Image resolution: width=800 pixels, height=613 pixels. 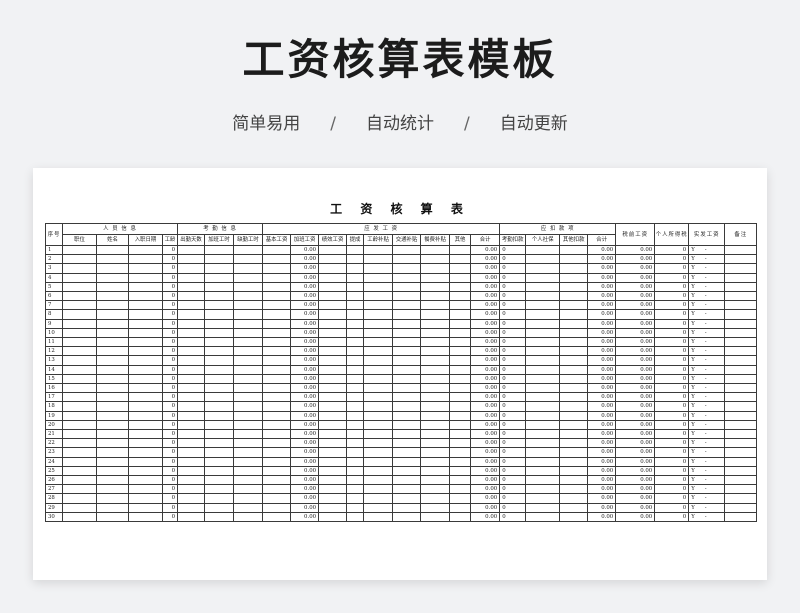 What do you see at coordinates (54, 406) in the screenshot?
I see `cell-seq: 18` at bounding box center [54, 406].